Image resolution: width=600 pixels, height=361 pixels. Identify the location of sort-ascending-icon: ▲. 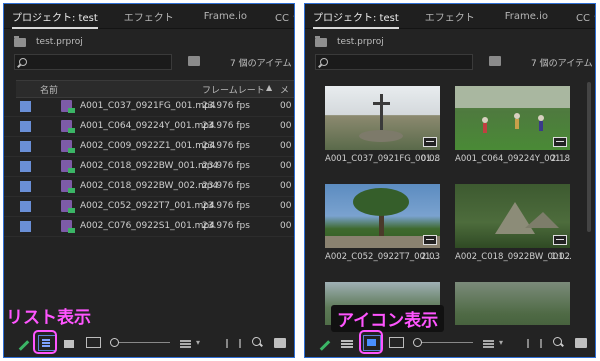
(269, 87).